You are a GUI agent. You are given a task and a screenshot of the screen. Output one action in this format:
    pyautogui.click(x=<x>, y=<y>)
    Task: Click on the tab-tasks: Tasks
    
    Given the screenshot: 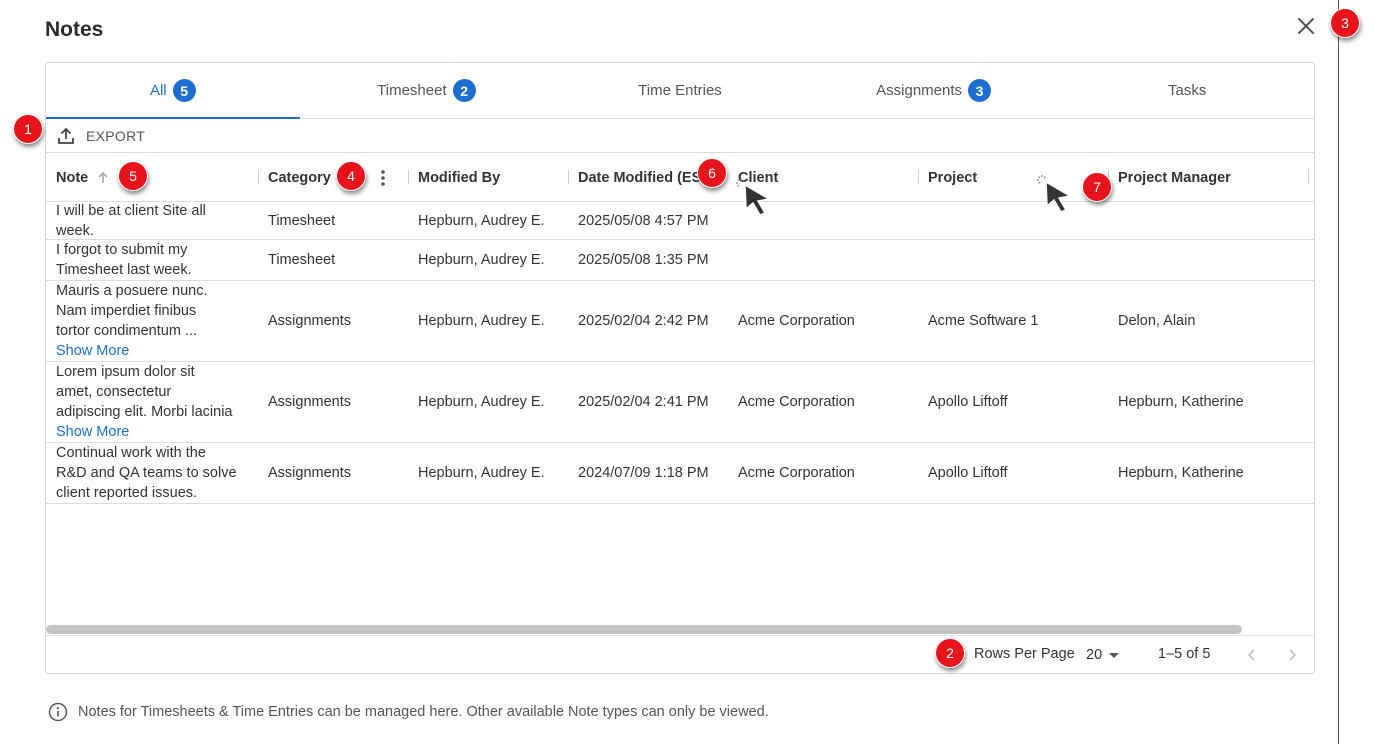 What is the action you would take?
    pyautogui.click(x=1187, y=90)
    